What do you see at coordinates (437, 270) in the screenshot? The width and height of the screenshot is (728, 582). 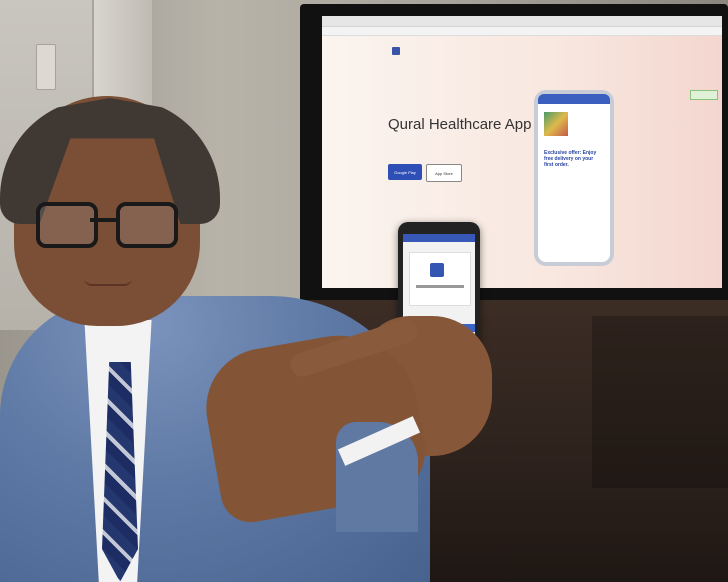 I see `phone-app-logo` at bounding box center [437, 270].